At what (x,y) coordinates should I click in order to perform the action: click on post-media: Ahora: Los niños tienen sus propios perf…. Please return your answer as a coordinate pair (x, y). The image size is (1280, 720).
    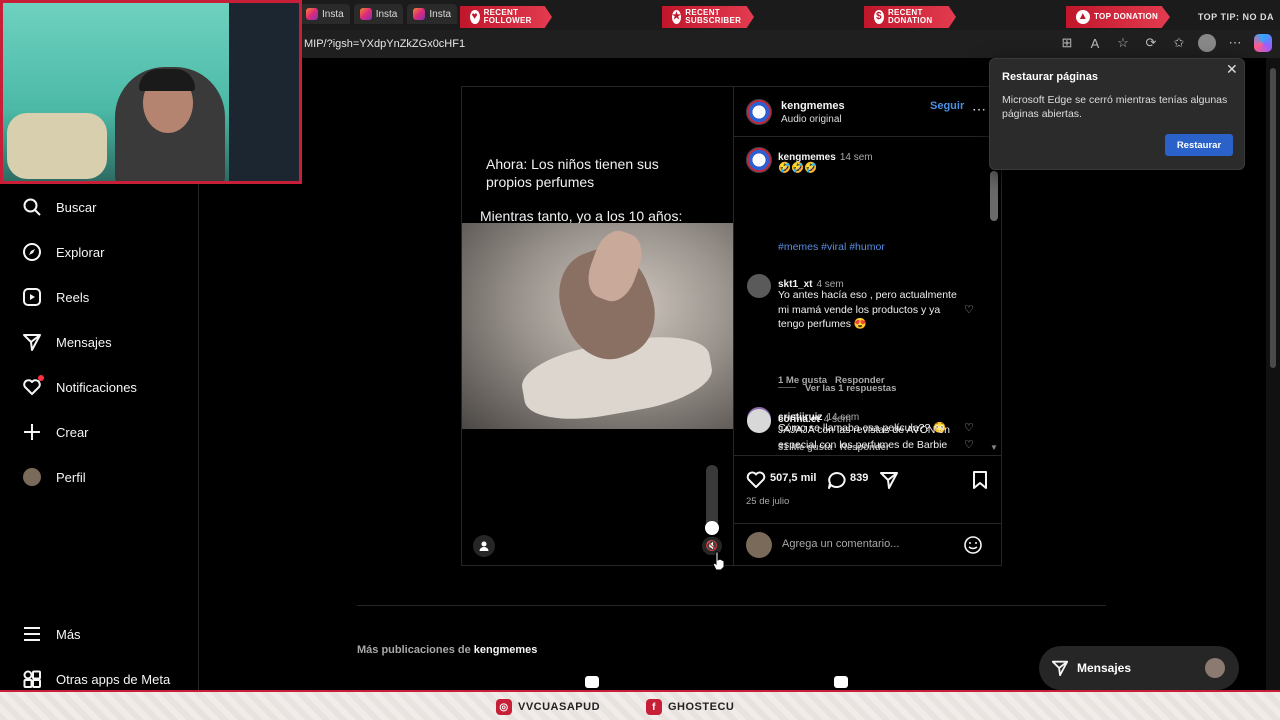
    Looking at the image, I should click on (597, 329).